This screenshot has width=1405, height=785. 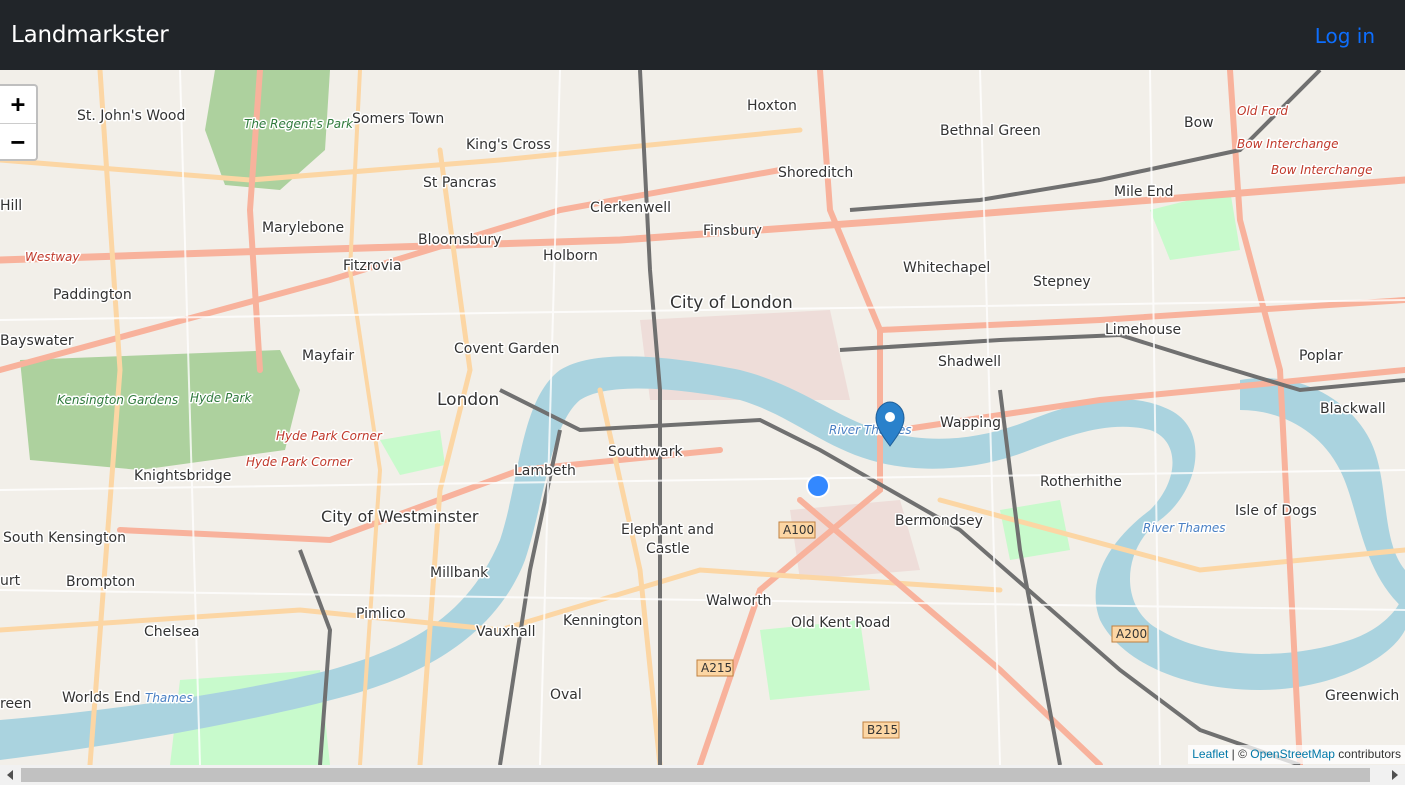 I want to click on road-shield: B215, so click(x=882, y=730).